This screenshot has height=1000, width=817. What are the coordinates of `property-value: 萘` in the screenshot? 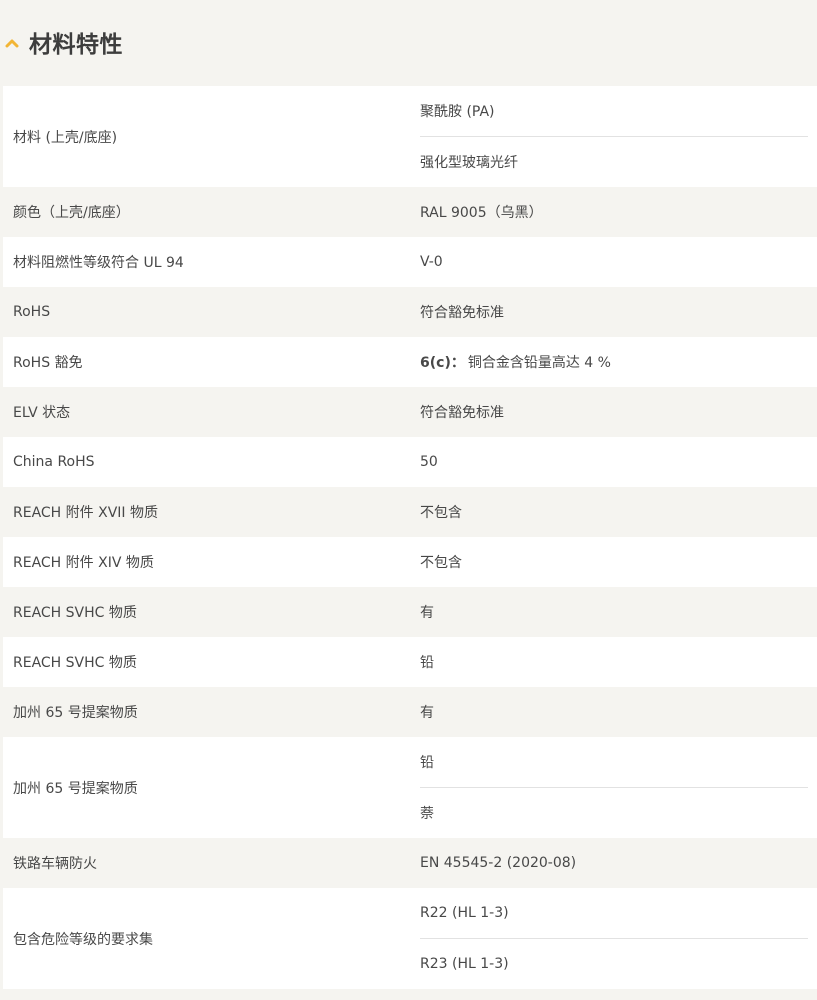 It's located at (614, 812).